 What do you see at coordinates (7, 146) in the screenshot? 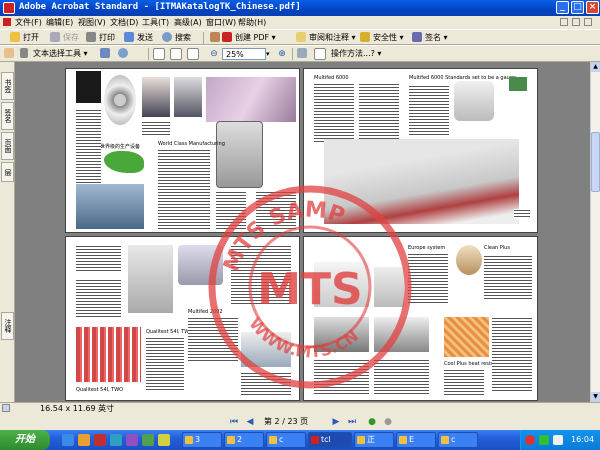
I see `tab-pages: 页面` at bounding box center [7, 146].